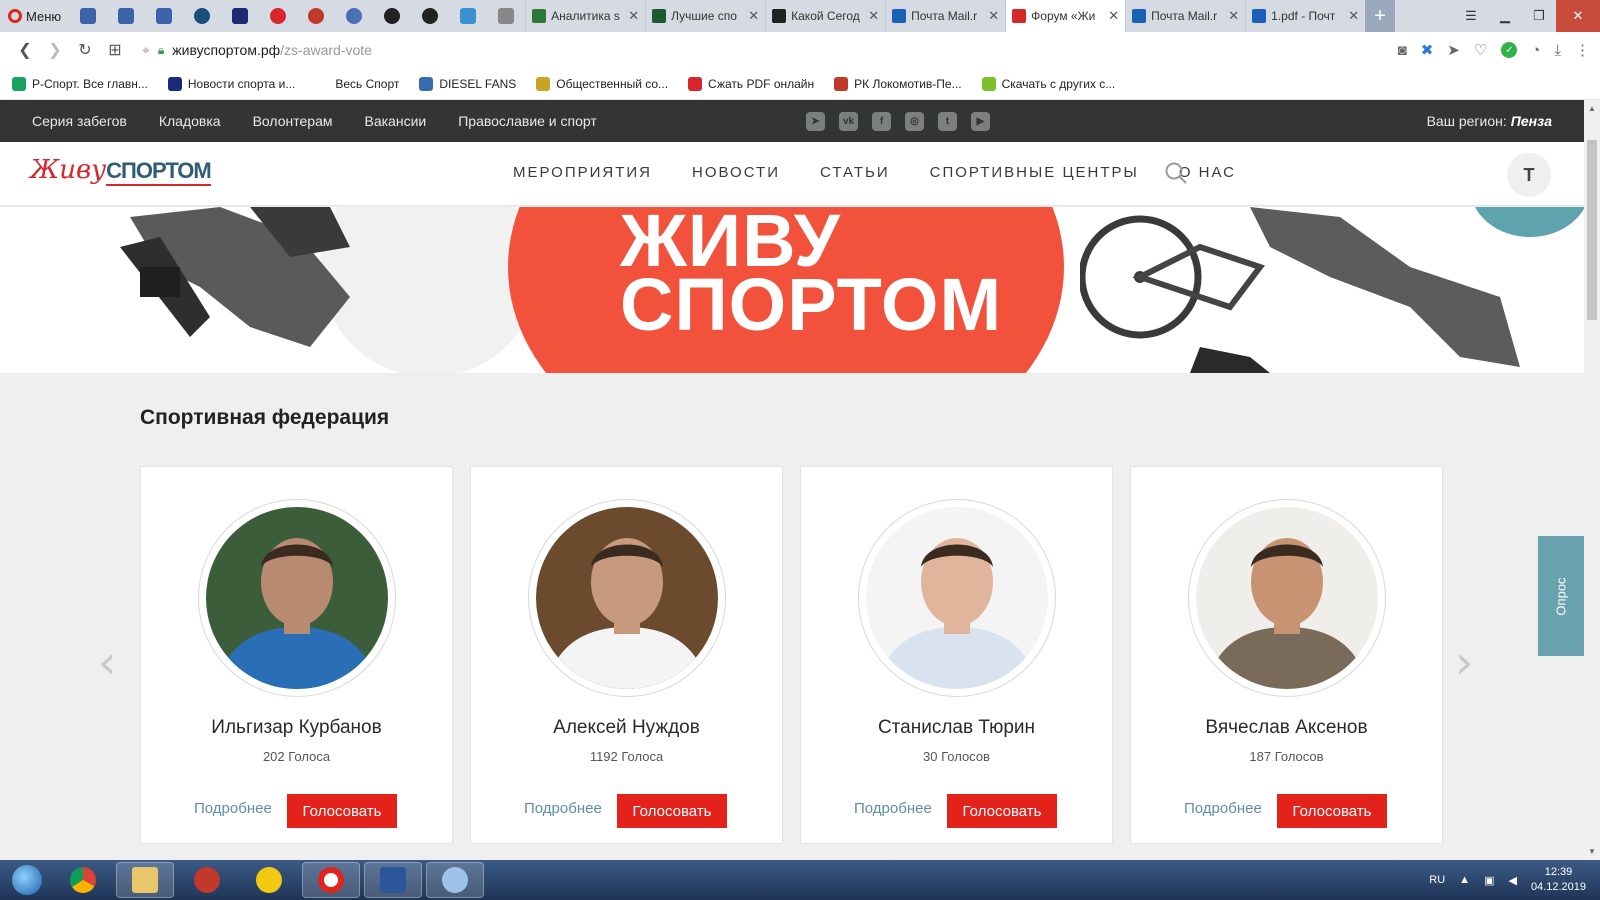 The image size is (1600, 900). I want to click on clock: 12:39 04.12.2019, so click(1558, 880).